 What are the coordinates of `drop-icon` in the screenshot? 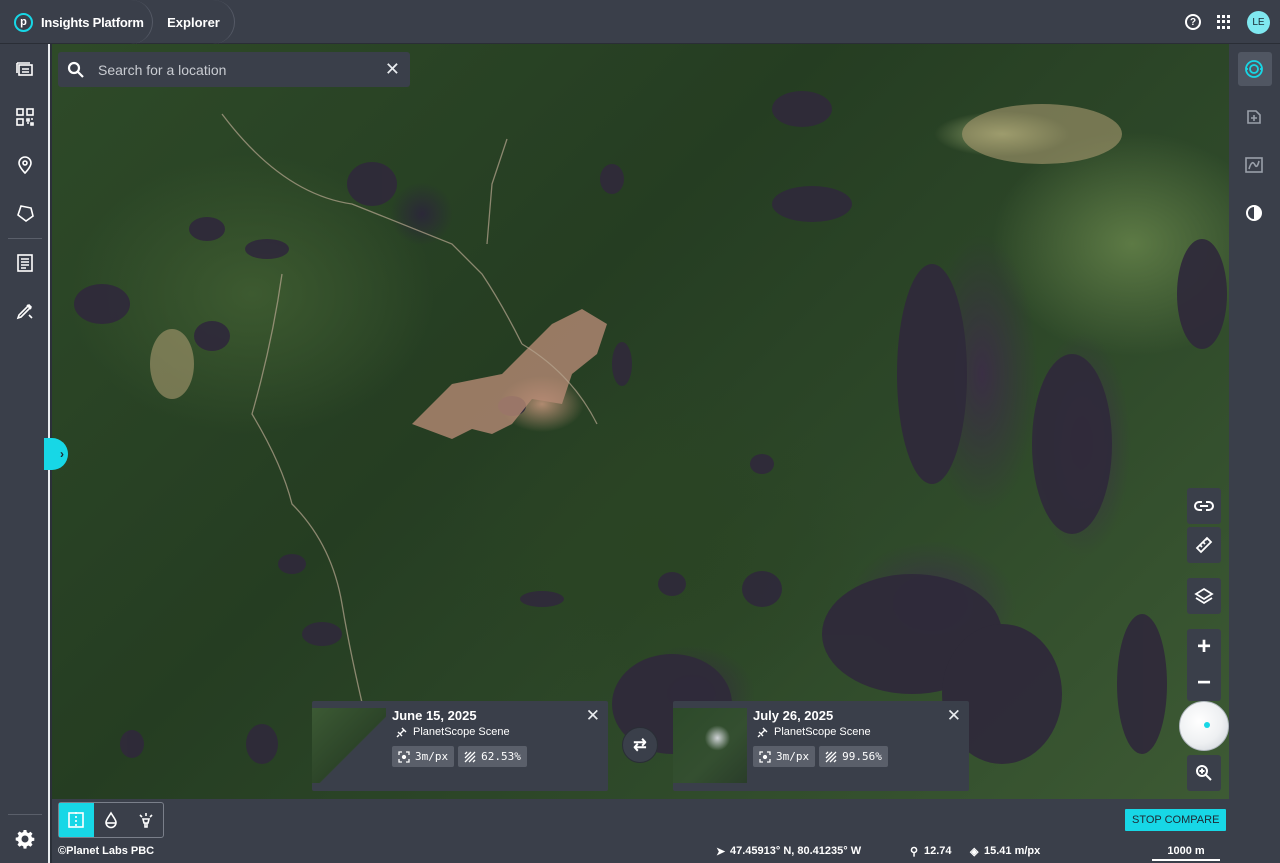 It's located at (111, 820).